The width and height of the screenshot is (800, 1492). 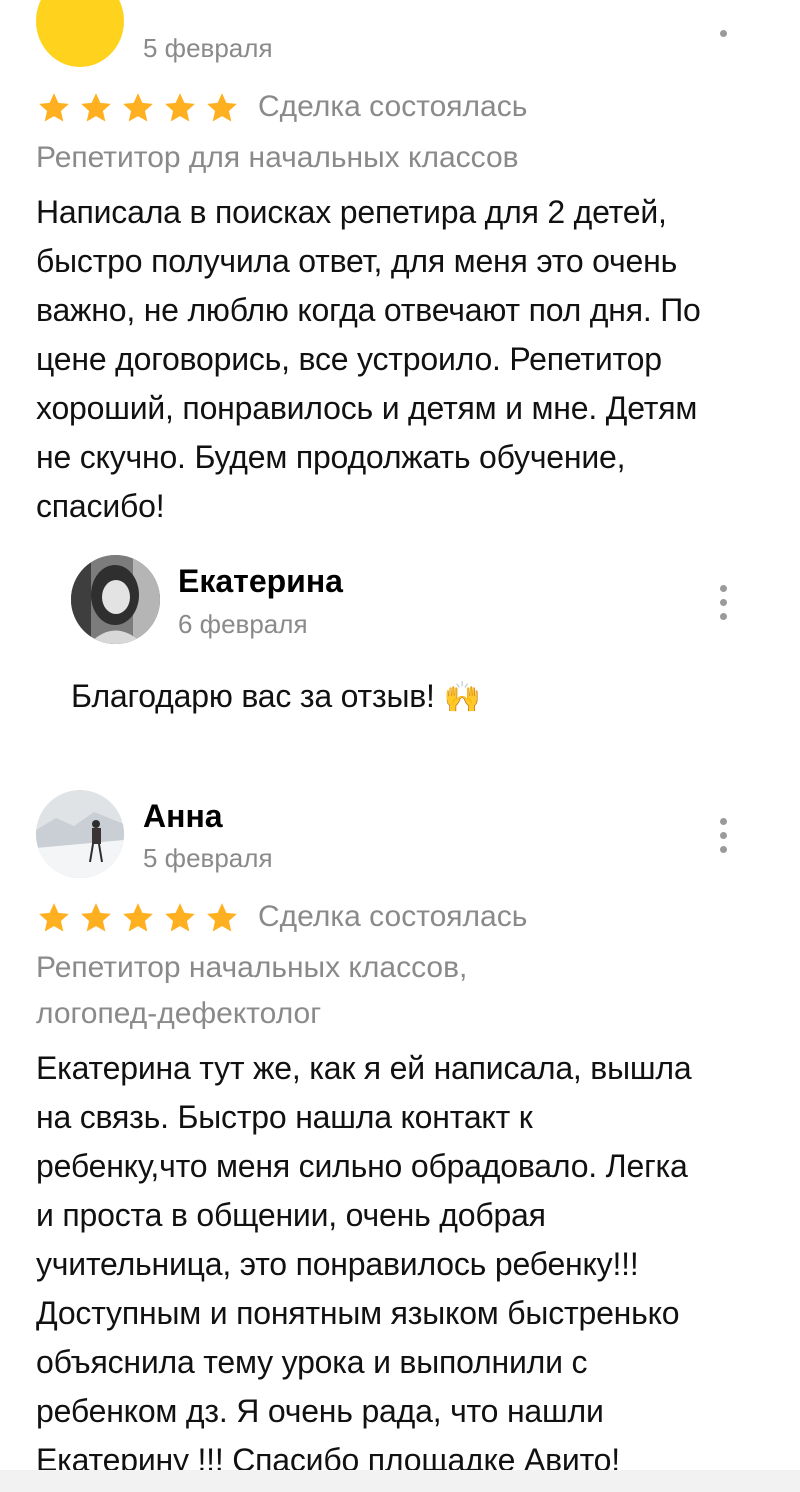 I want to click on reviewer-photo, so click(x=80, y=834).